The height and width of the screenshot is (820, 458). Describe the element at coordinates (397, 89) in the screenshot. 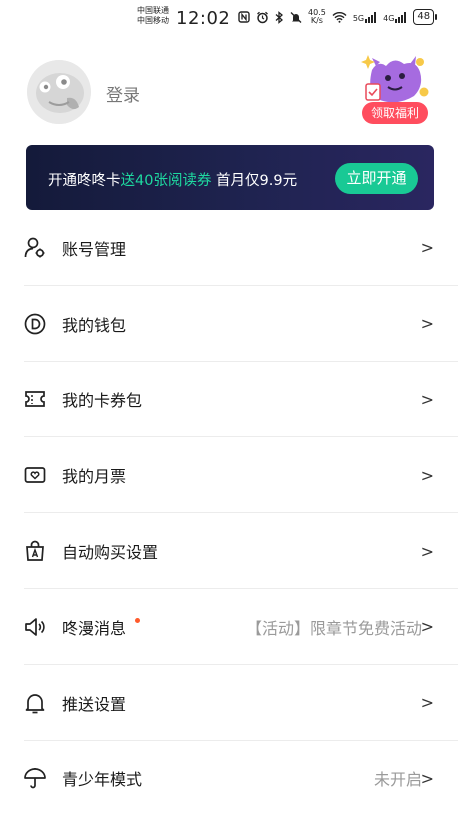

I see `welfare-button: 领取福利` at that location.